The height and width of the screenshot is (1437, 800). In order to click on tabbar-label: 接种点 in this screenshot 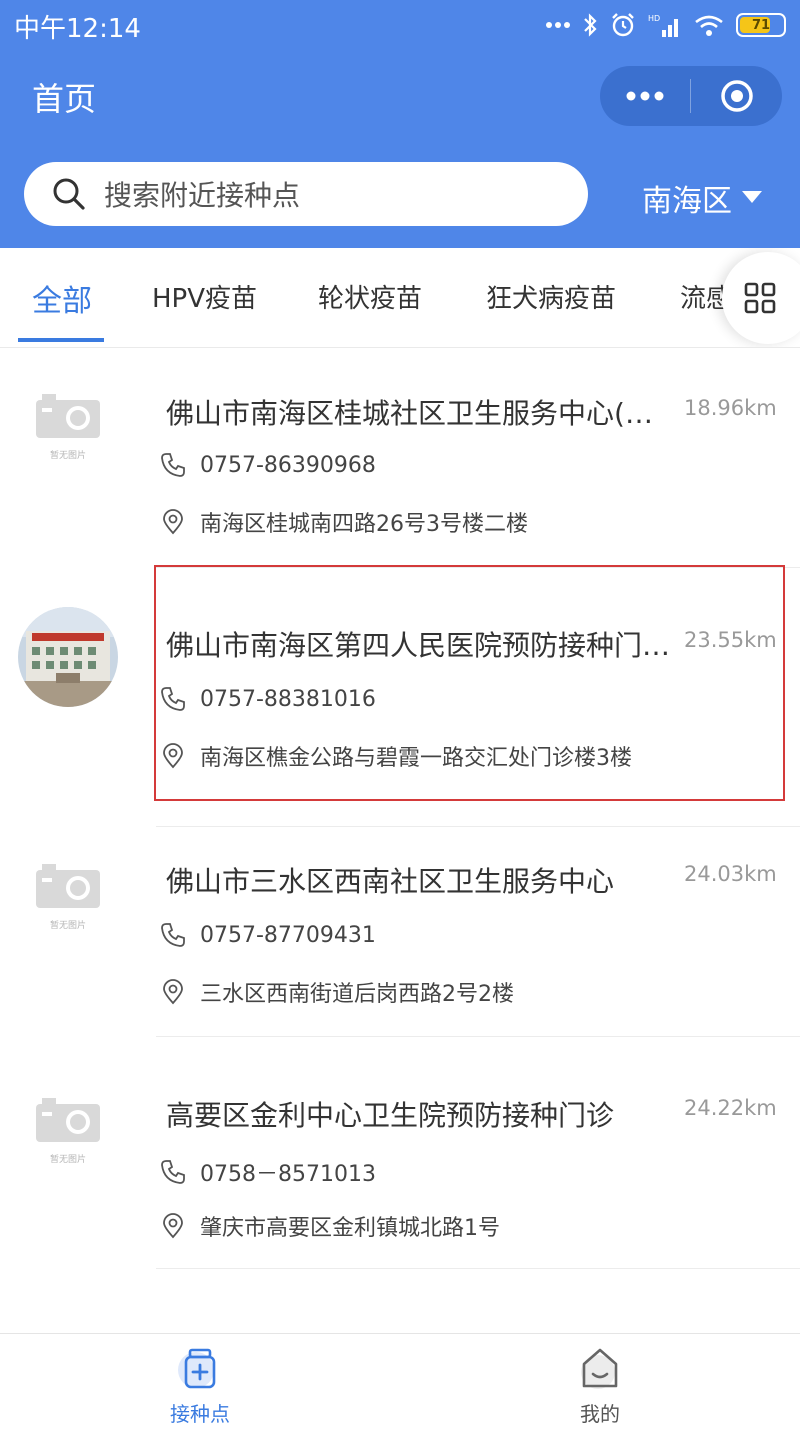, I will do `click(200, 1414)`.